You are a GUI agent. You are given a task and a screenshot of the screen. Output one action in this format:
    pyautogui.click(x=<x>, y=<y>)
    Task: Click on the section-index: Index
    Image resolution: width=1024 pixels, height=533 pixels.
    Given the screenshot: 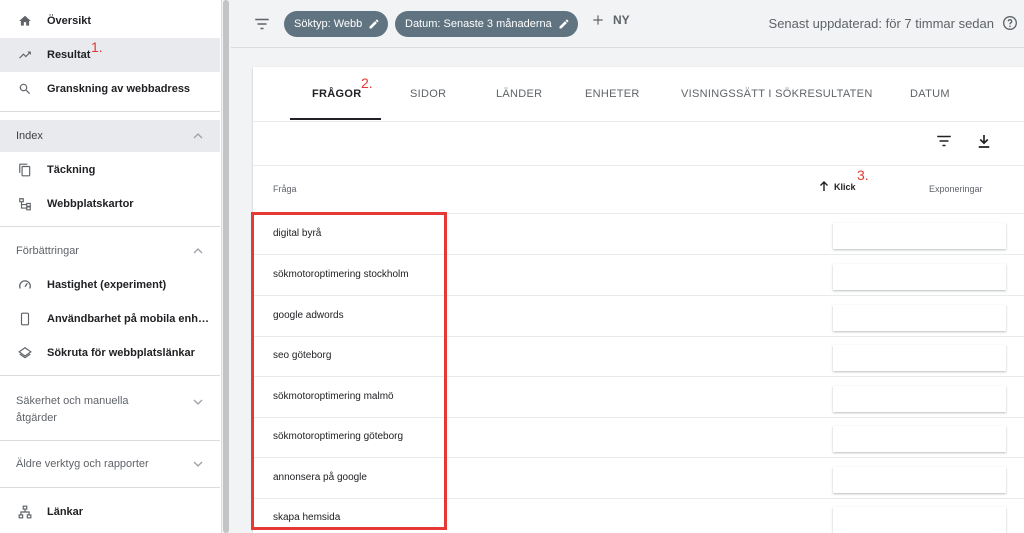 What is the action you would take?
    pyautogui.click(x=110, y=136)
    